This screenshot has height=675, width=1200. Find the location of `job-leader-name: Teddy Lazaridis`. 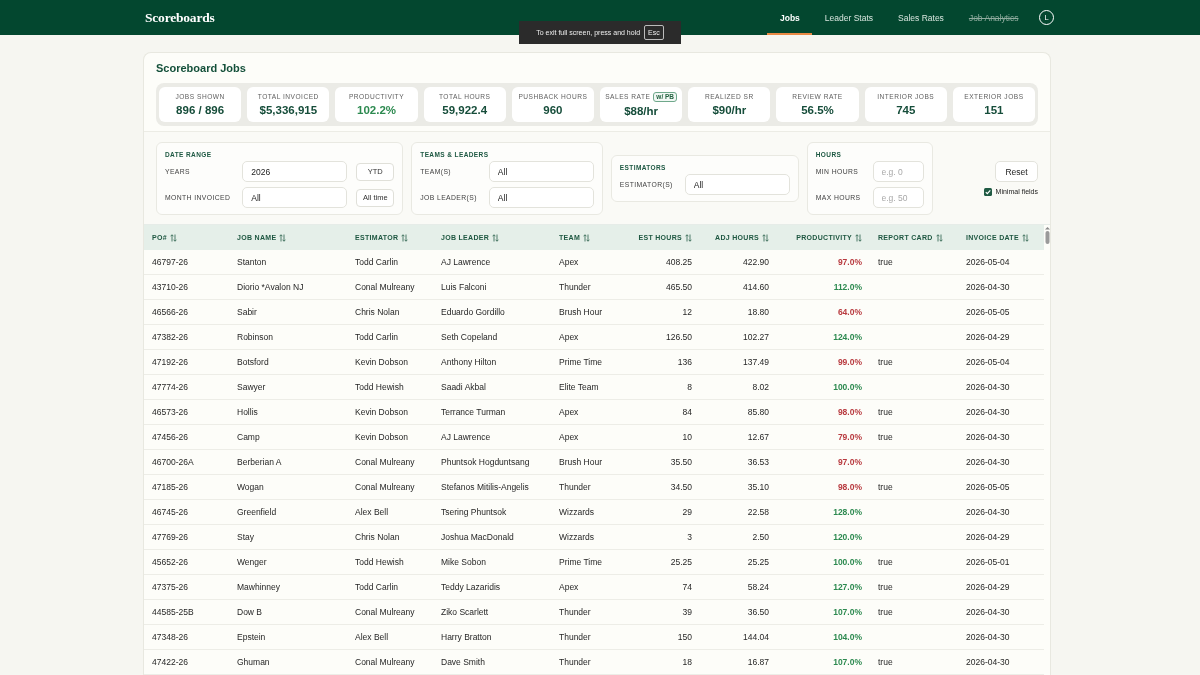

job-leader-name: Teddy Lazaridis is located at coordinates (471, 587).